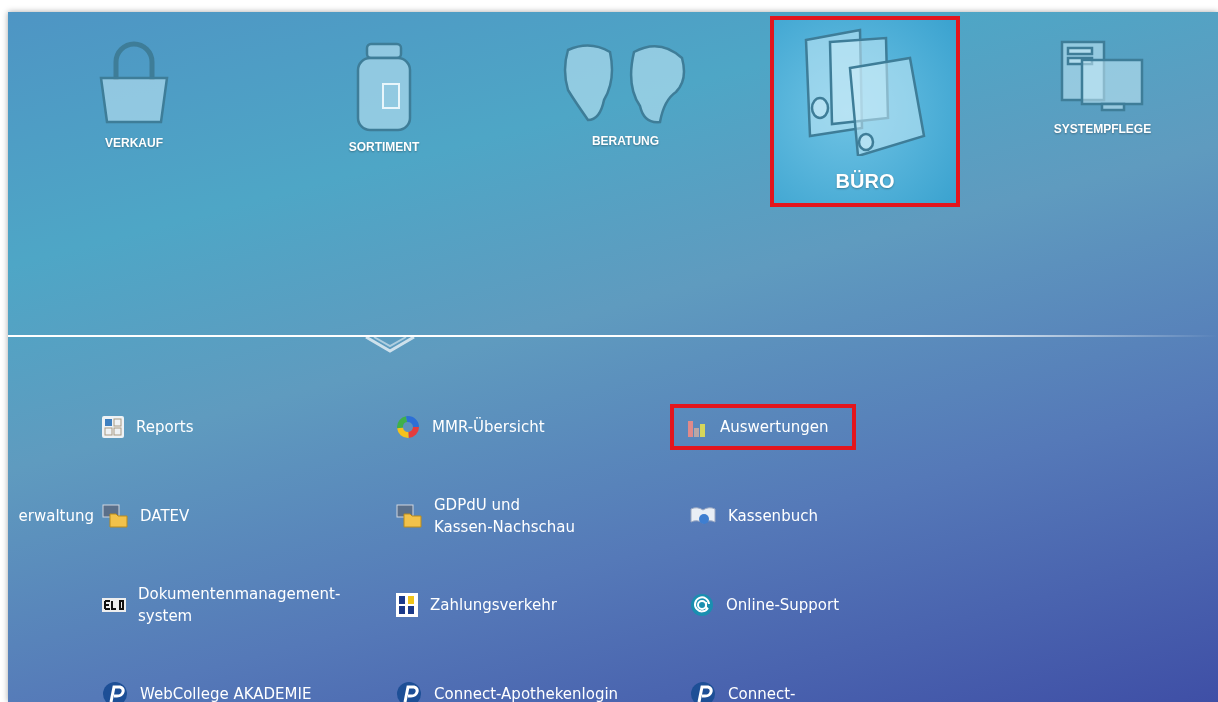 The width and height of the screenshot is (1218, 702). Describe the element at coordinates (113, 426) in the screenshot. I see `tiles-icon` at that location.